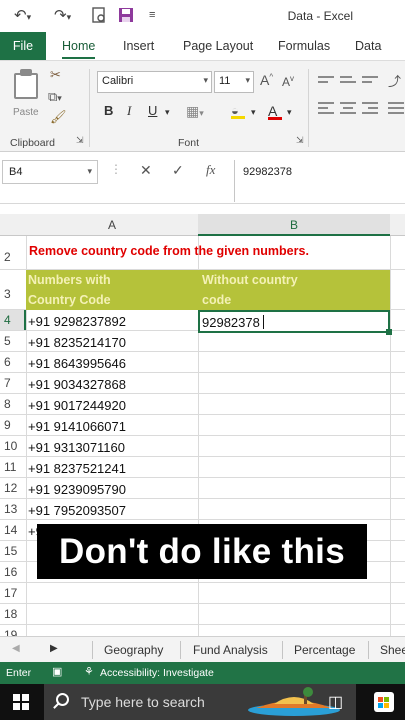  Describe the element at coordinates (370, 108) in the screenshot. I see `align-right-icon` at that location.